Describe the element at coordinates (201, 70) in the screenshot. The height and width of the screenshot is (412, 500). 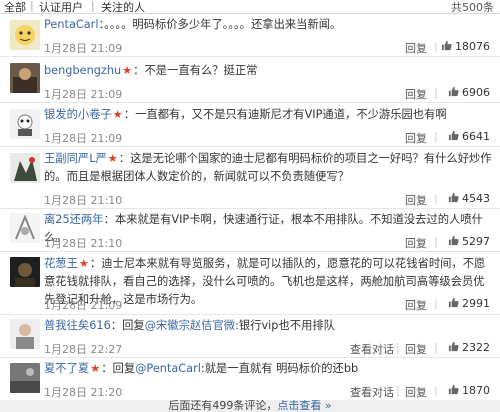
I see `comment-body: 不是一直有么？挺正常` at that location.